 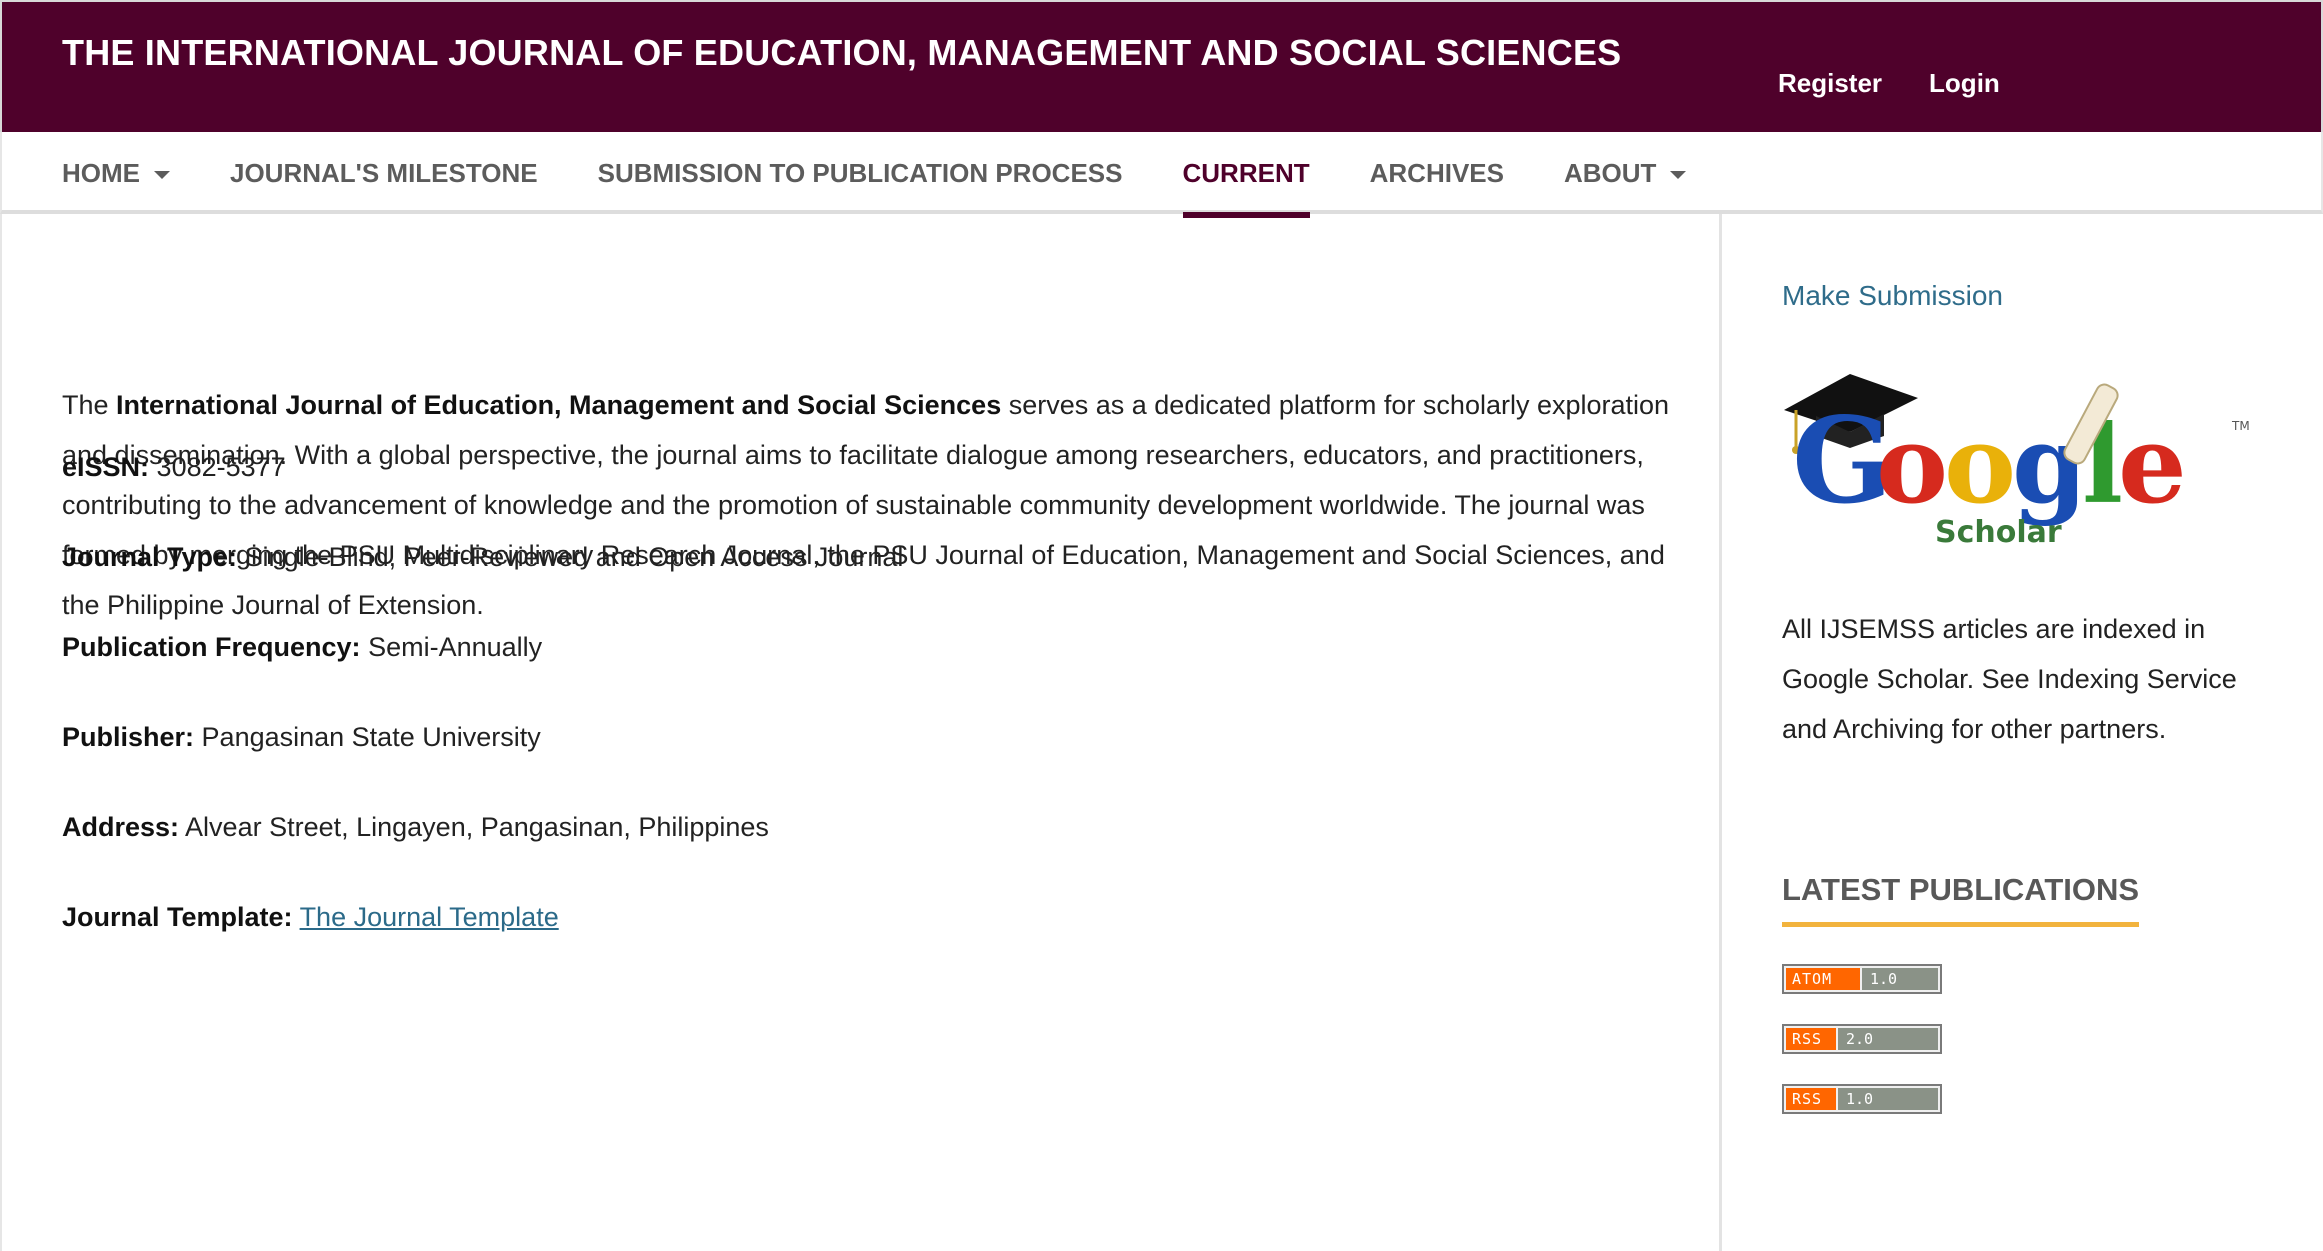 What do you see at coordinates (1889, 83) in the screenshot?
I see `user-nav: Register Login` at bounding box center [1889, 83].